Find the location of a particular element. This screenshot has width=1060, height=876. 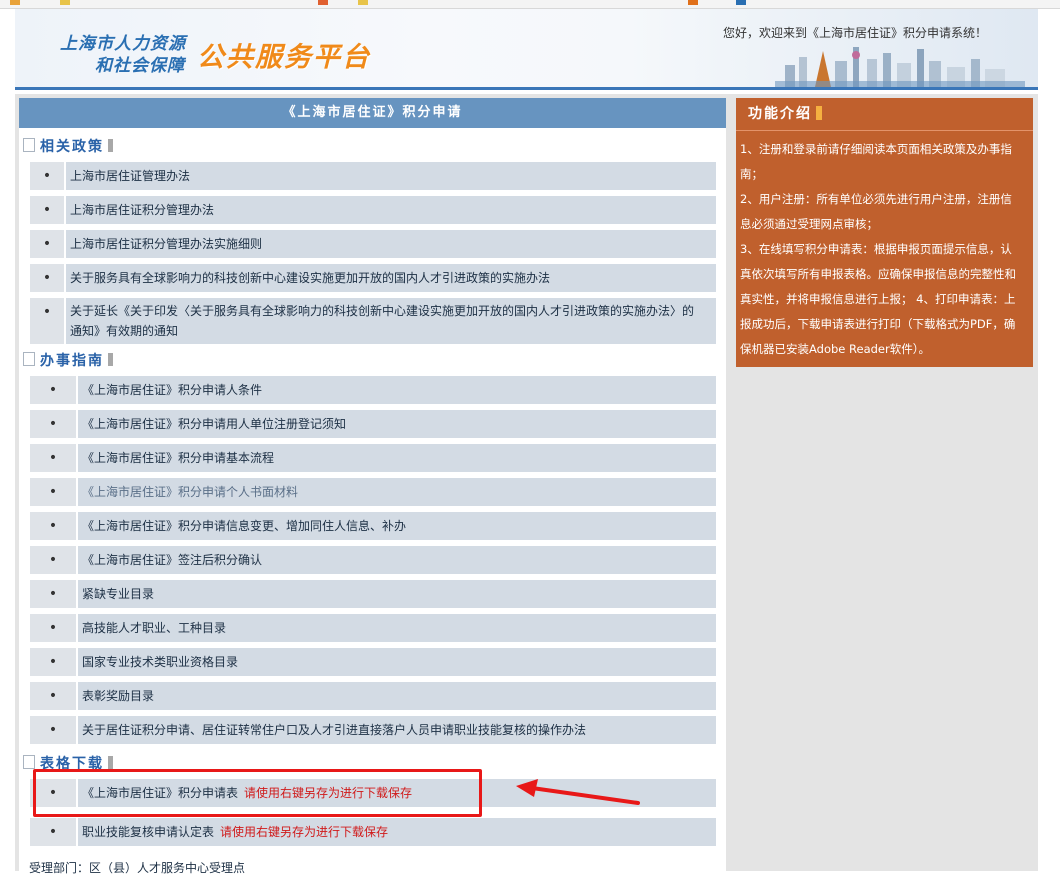

list-item-policy: • 上海市居住证管理办法 is located at coordinates (373, 176).